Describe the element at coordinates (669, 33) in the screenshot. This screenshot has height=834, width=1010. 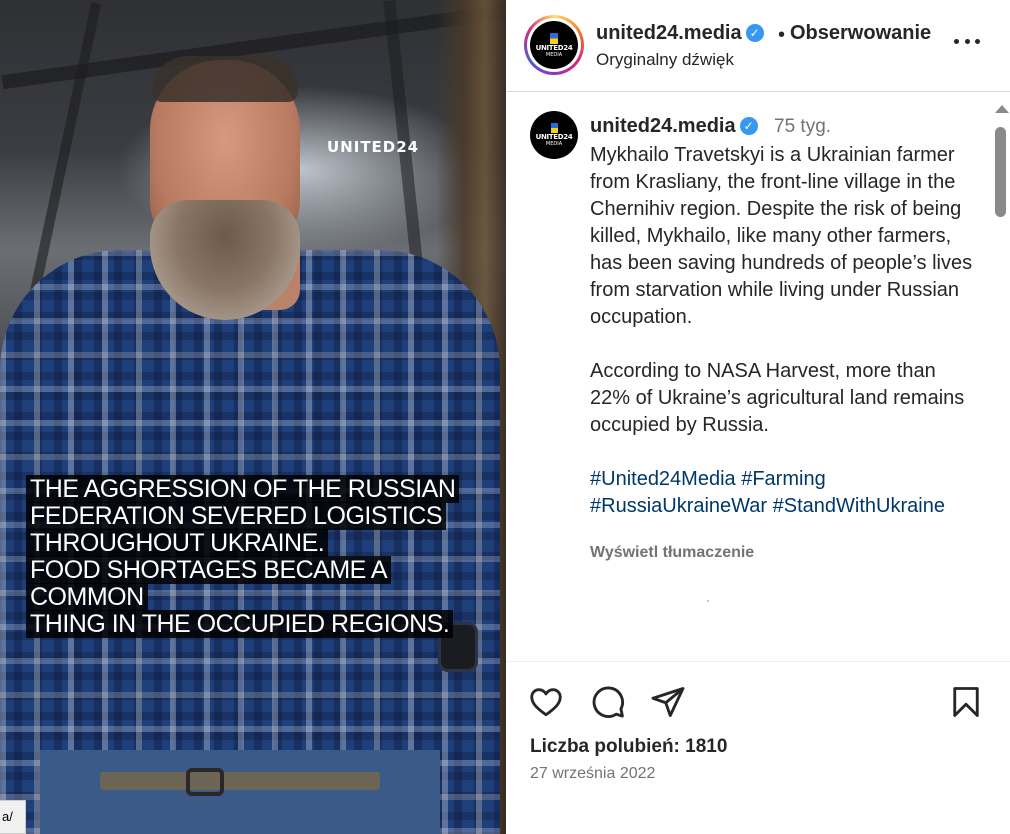
I see `username-text: united24.media` at that location.